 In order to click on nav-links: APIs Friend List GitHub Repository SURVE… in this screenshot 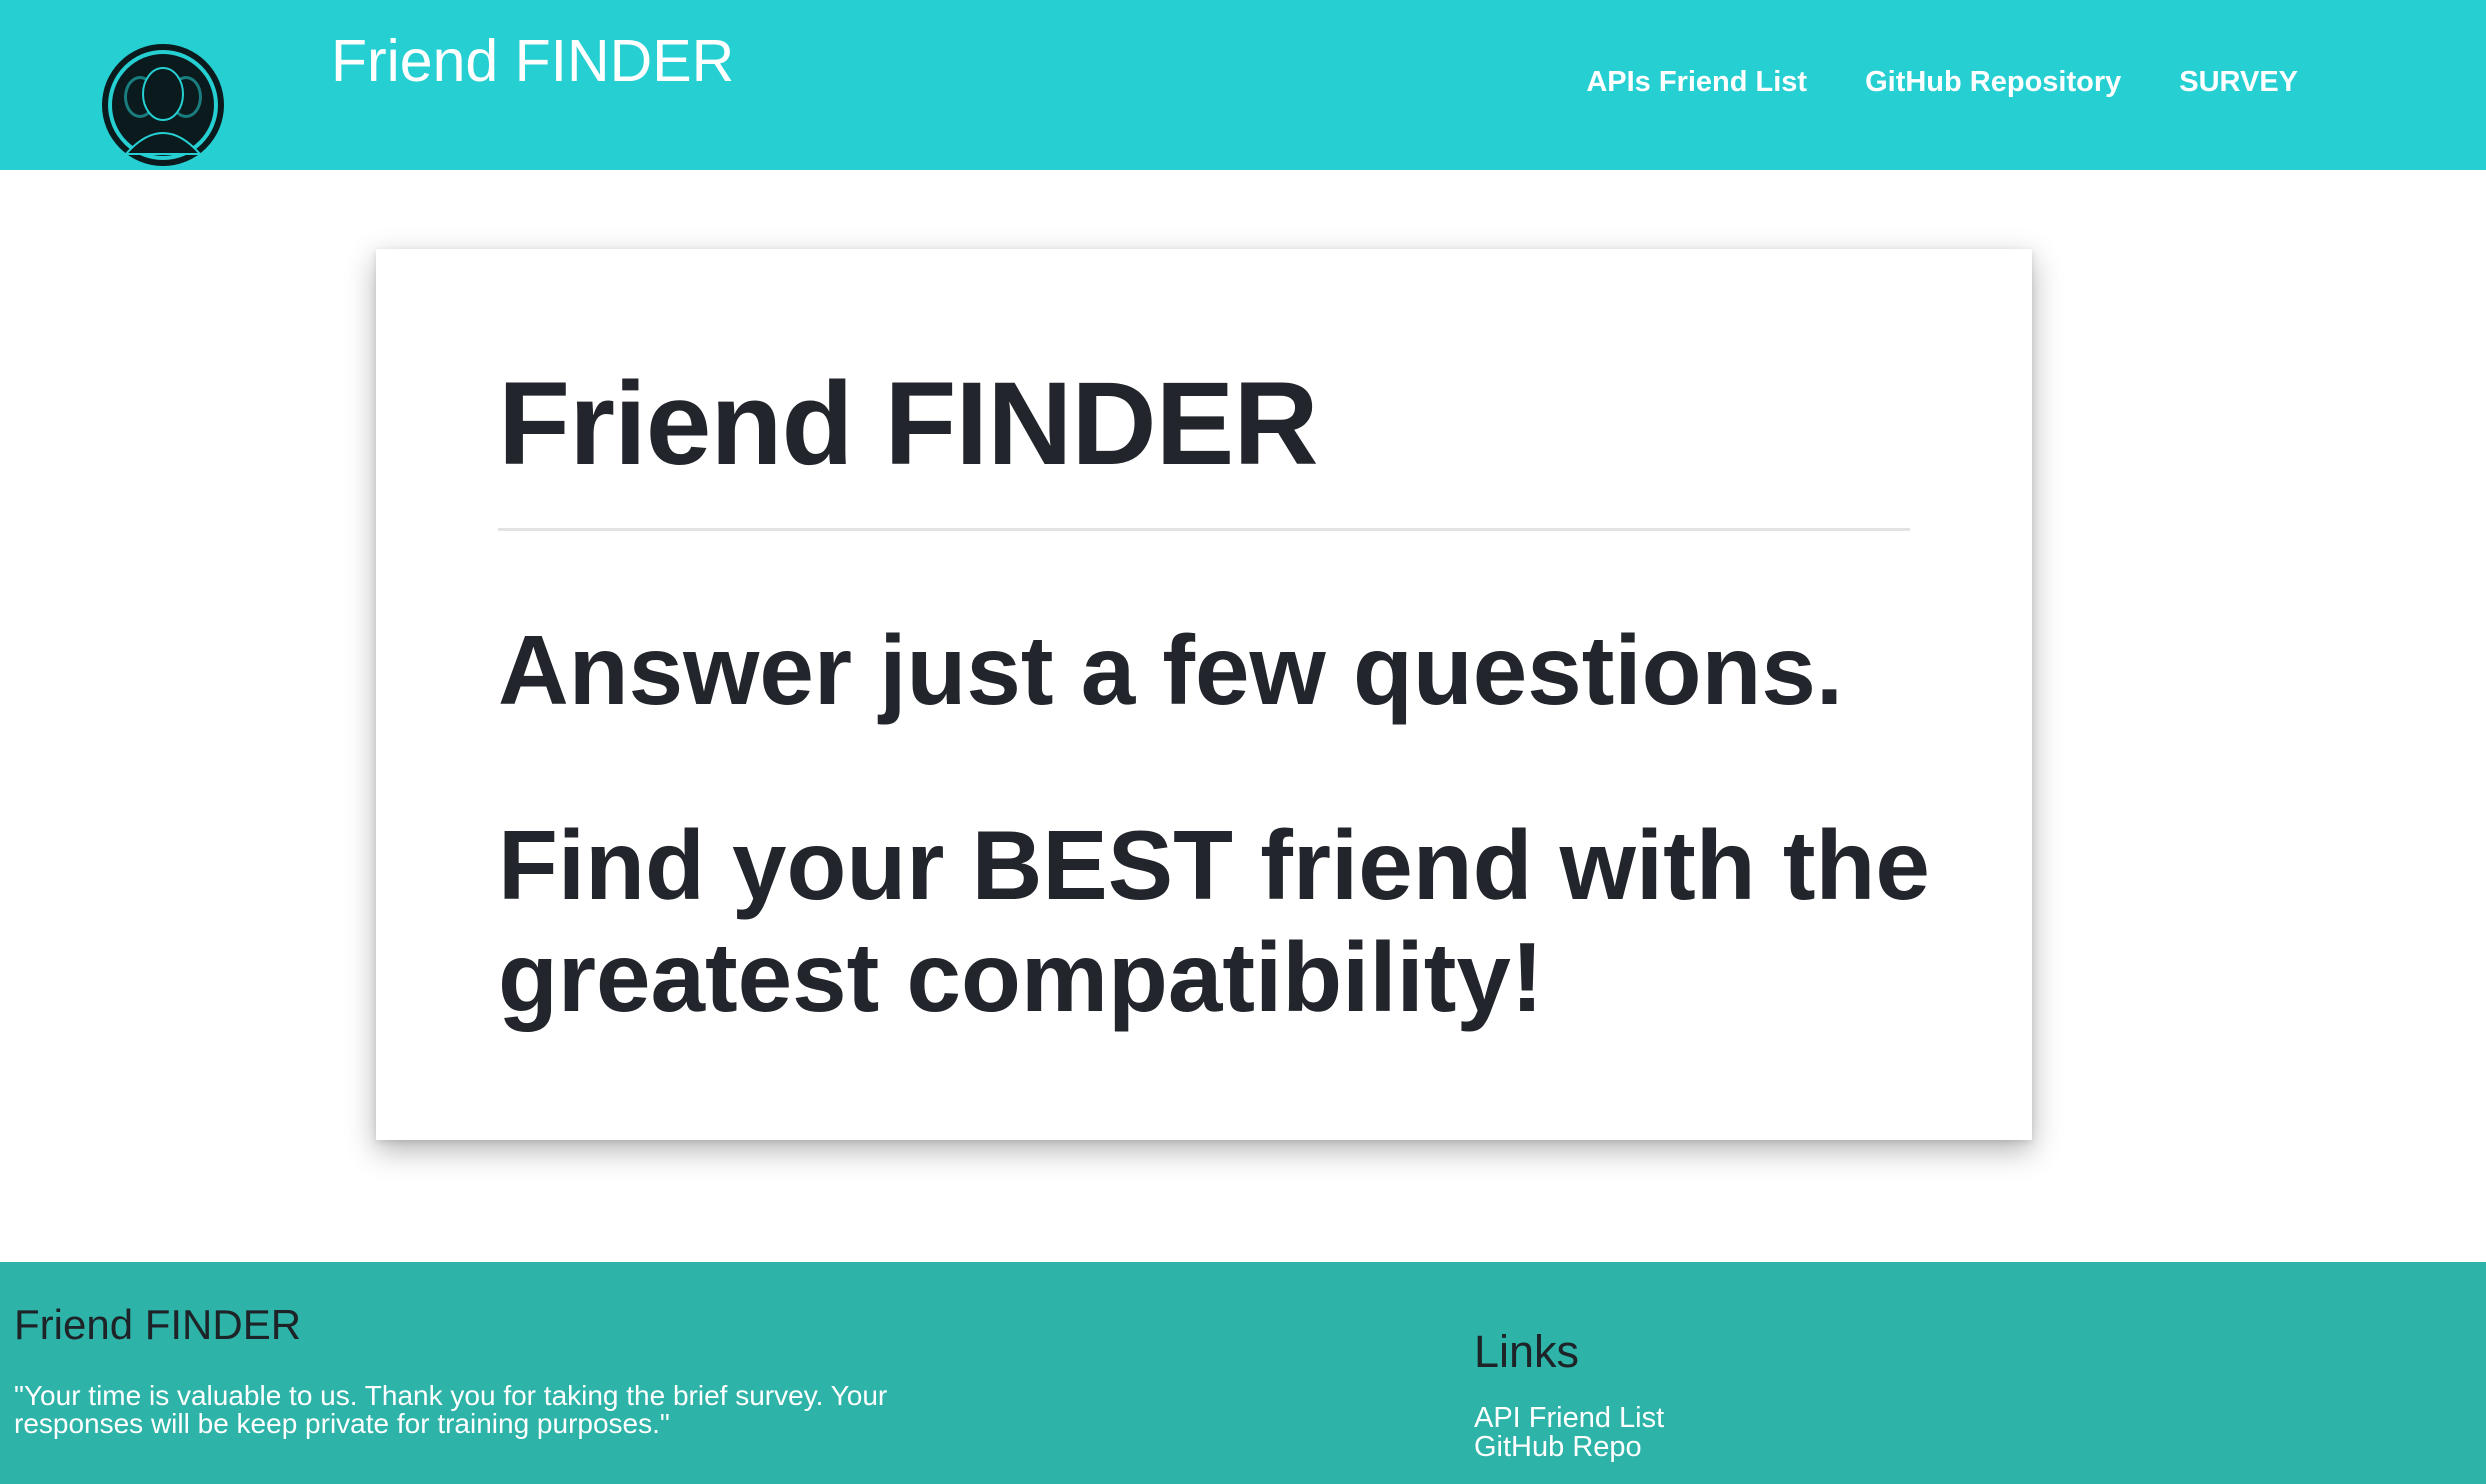, I will do `click(1942, 82)`.